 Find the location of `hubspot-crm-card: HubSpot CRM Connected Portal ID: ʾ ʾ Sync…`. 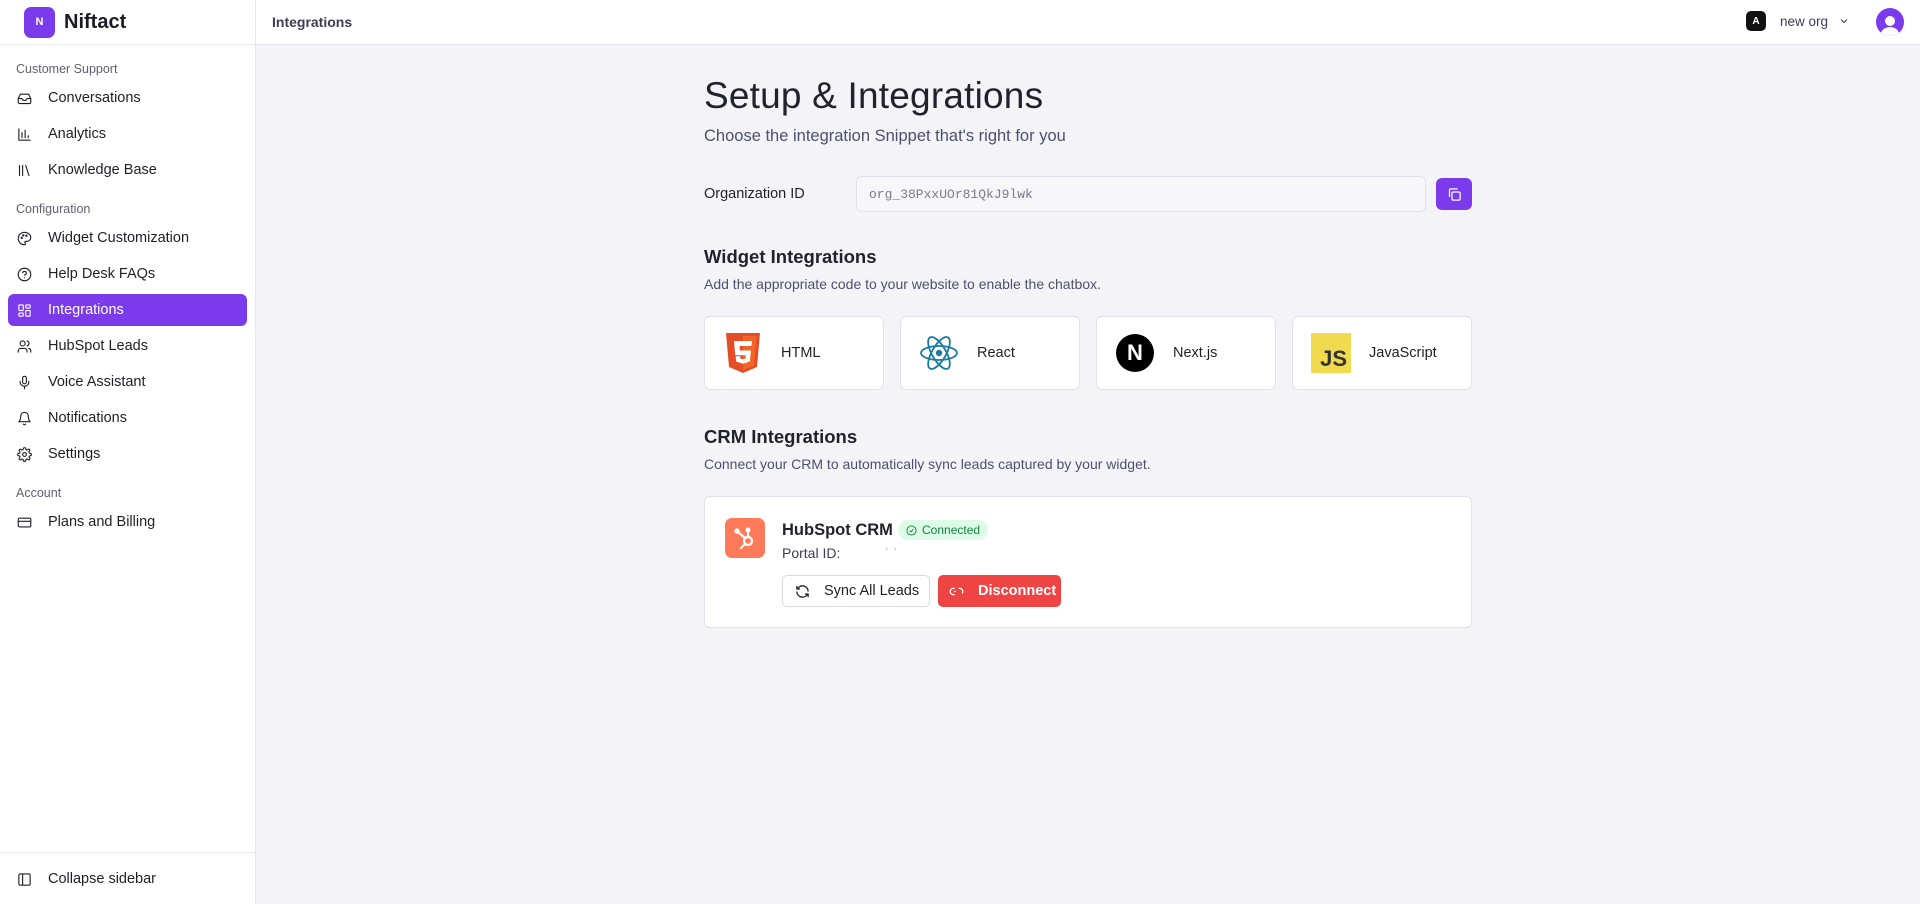

hubspot-crm-card: HubSpot CRM Connected Portal ID: ʾ ʾ Sync… is located at coordinates (1088, 562).